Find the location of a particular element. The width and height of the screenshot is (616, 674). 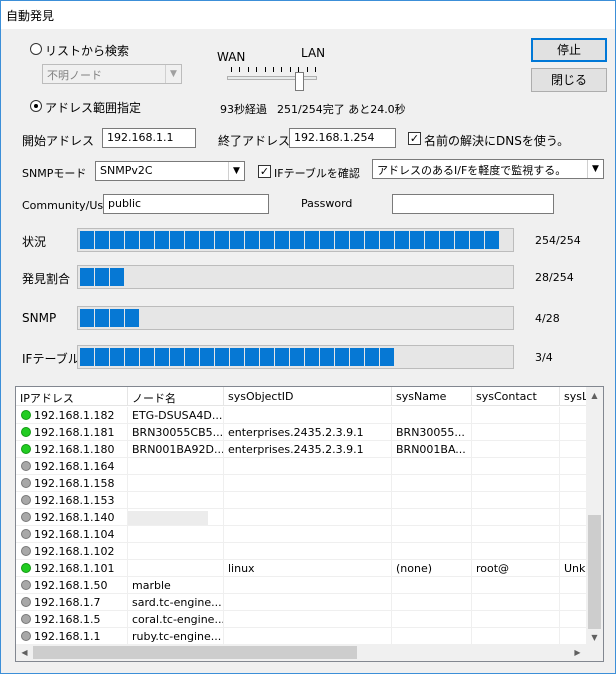

table-cell-oid is located at coordinates (308, 619).